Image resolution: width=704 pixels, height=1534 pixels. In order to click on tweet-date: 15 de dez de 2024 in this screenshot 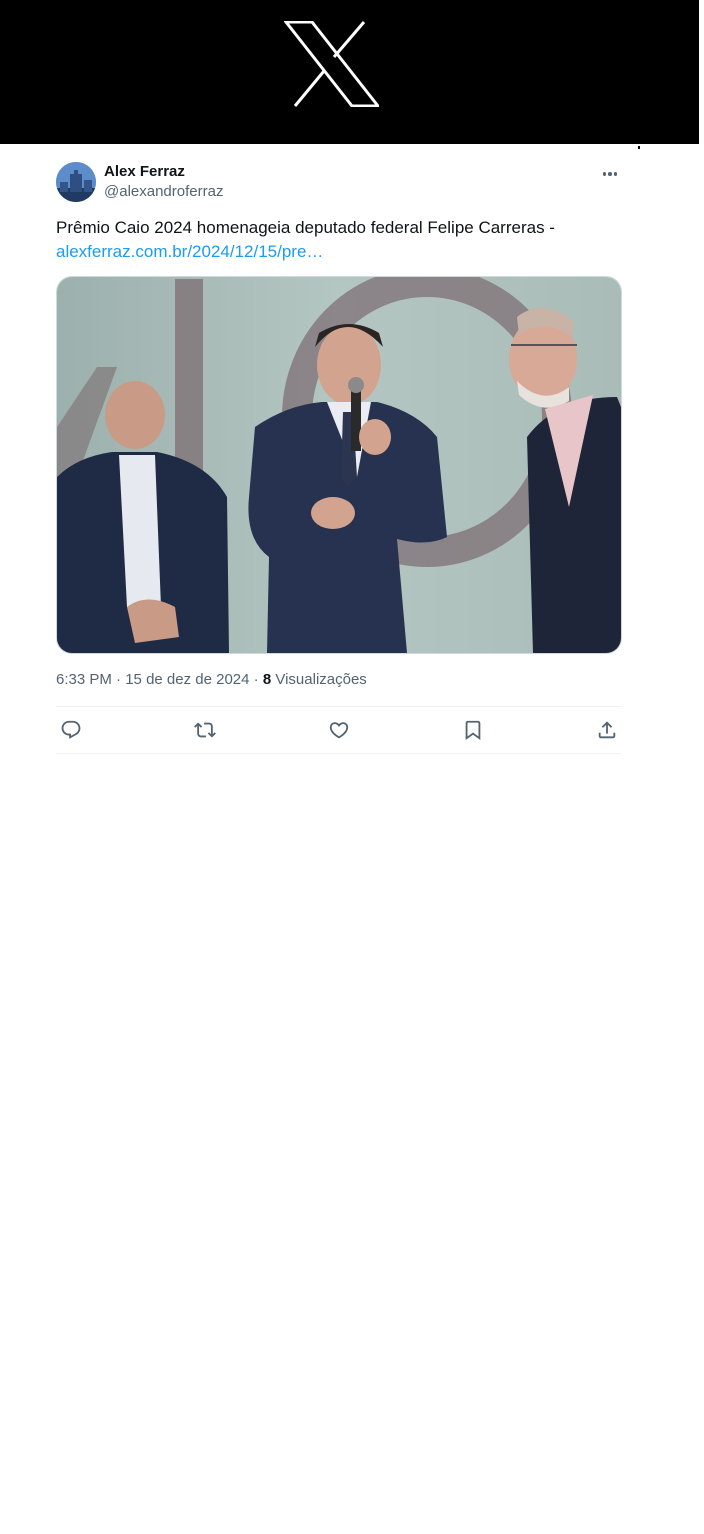, I will do `click(187, 679)`.